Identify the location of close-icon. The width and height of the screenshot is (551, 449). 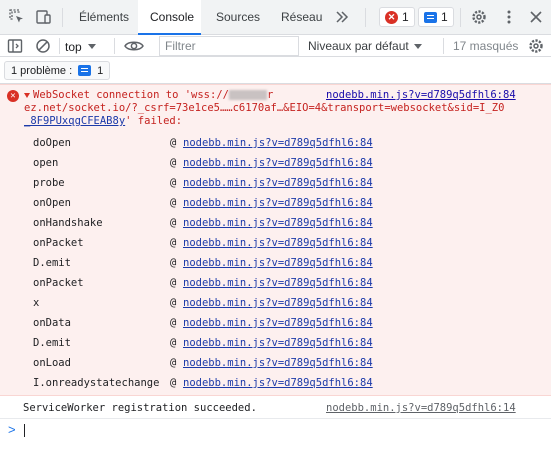
(536, 17).